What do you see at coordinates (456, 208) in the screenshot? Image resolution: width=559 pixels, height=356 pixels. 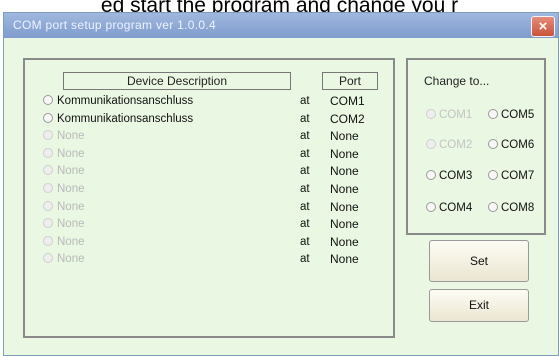 I see `option-label: COM4` at bounding box center [456, 208].